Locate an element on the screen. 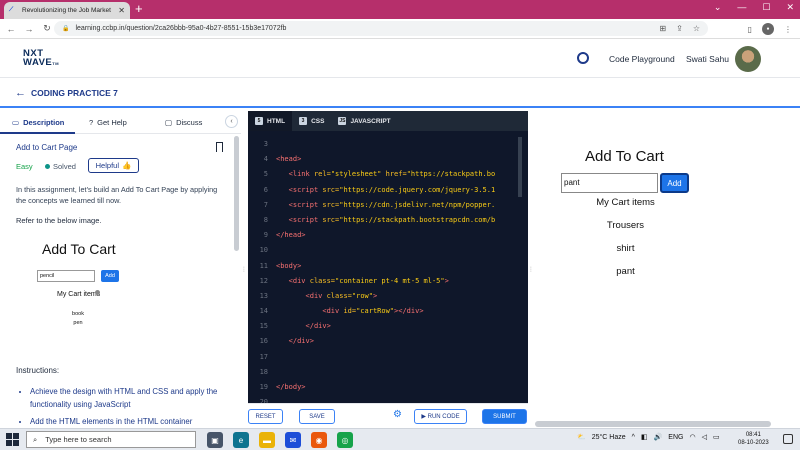  taskbar-clock: 08:41 08-10-2023 is located at coordinates (753, 439).